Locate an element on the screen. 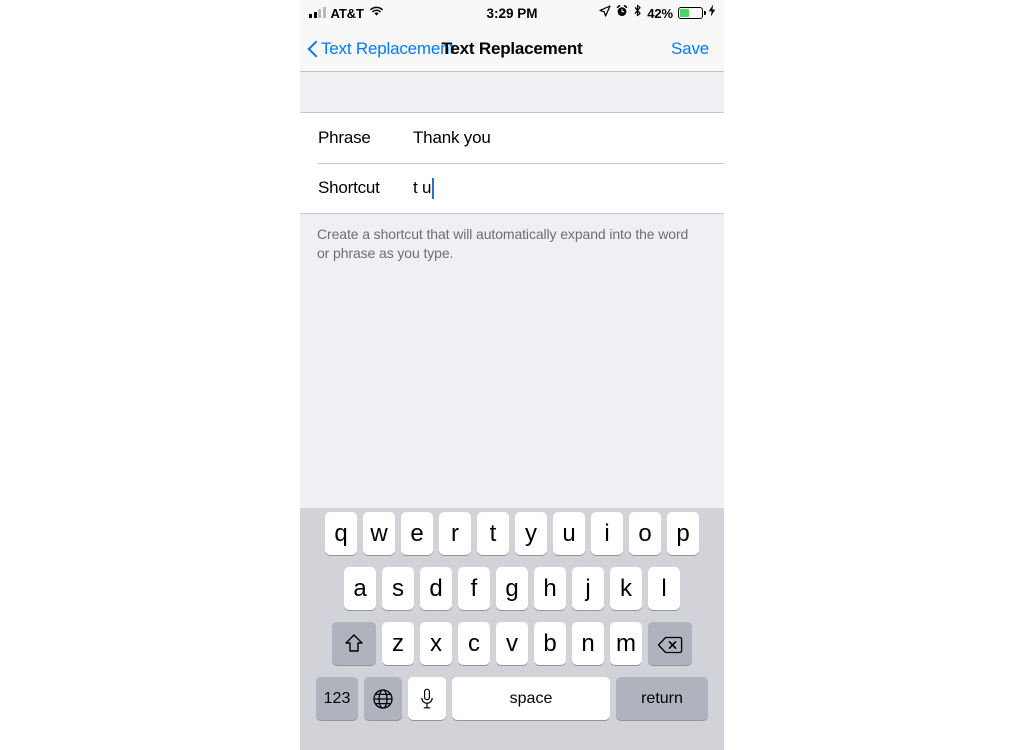 The height and width of the screenshot is (750, 1024). shortcut-input: t u is located at coordinates (424, 188).